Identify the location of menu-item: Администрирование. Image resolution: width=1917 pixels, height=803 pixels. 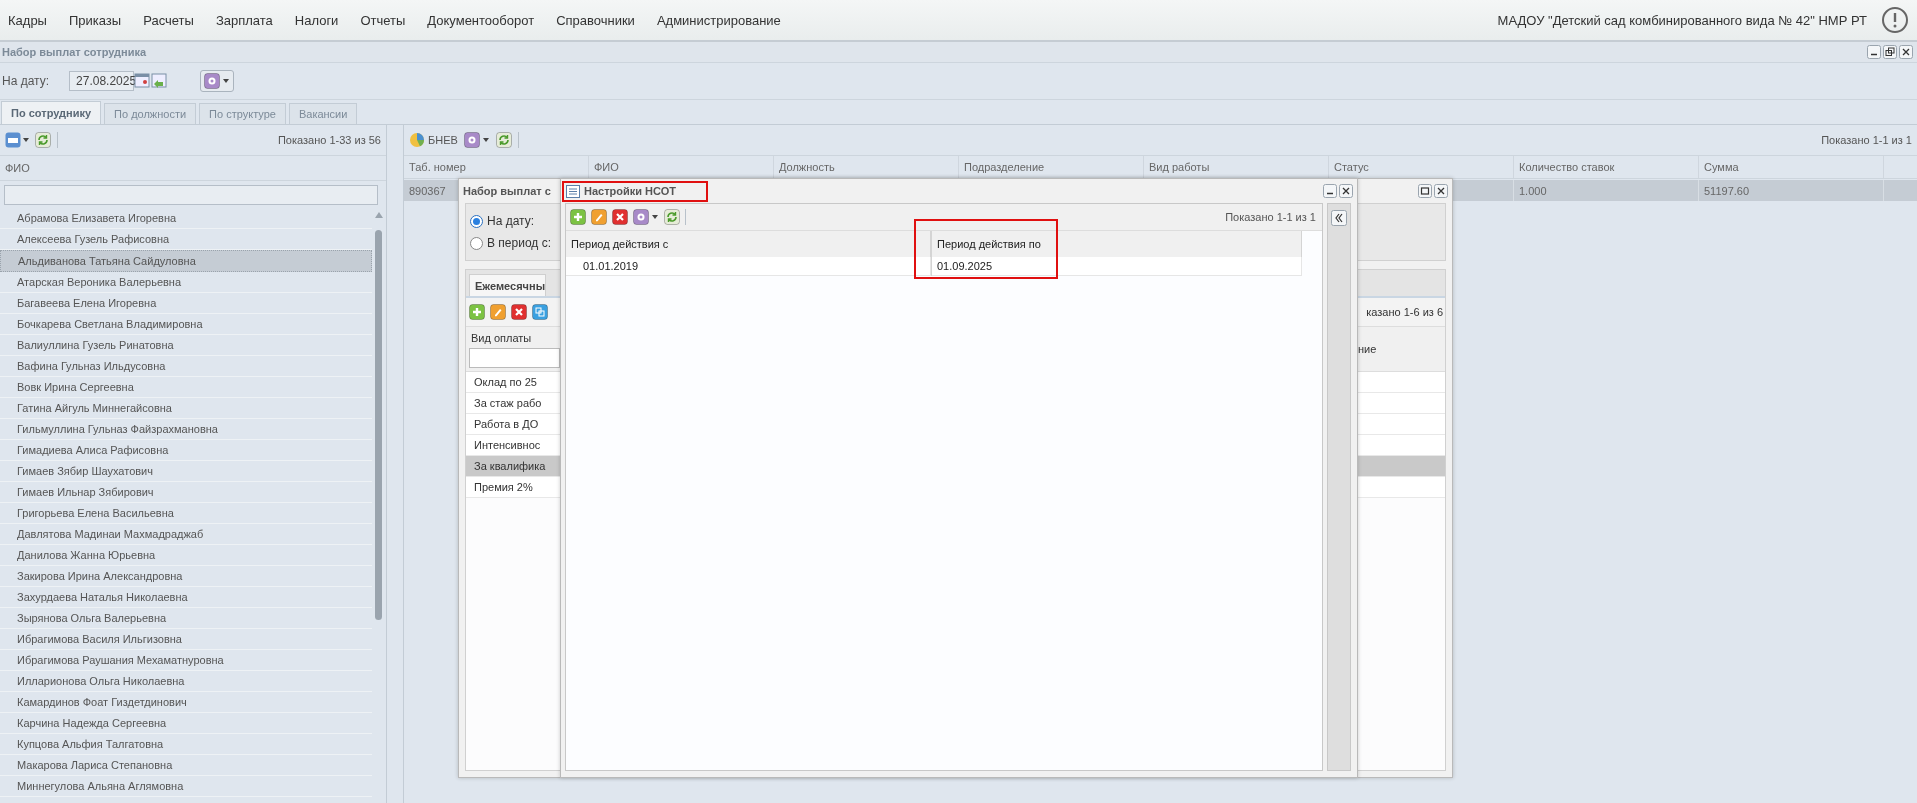
(724, 20).